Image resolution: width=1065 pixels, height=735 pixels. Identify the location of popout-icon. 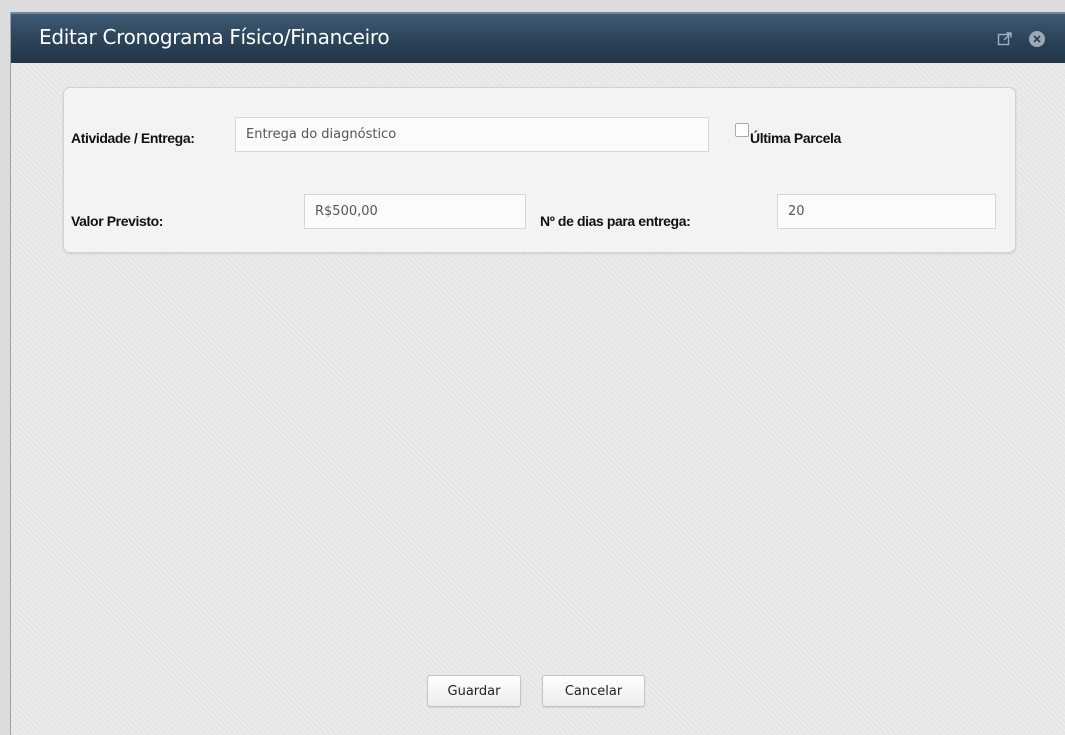
(1005, 39).